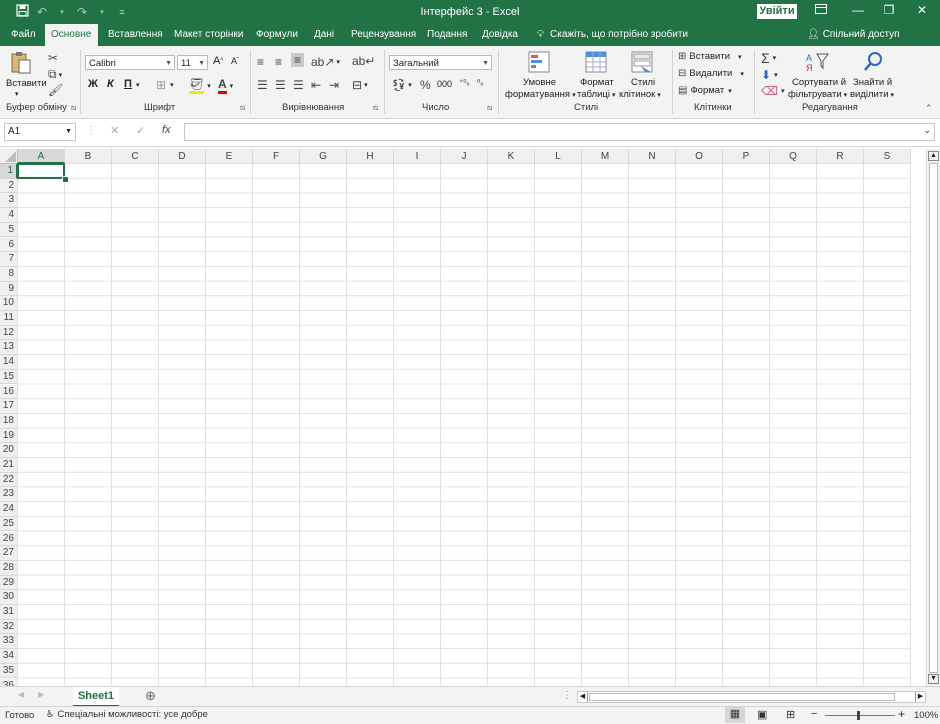 This screenshot has width=940, height=724. What do you see at coordinates (858, 10) in the screenshot?
I see `minimize-icon: —` at bounding box center [858, 10].